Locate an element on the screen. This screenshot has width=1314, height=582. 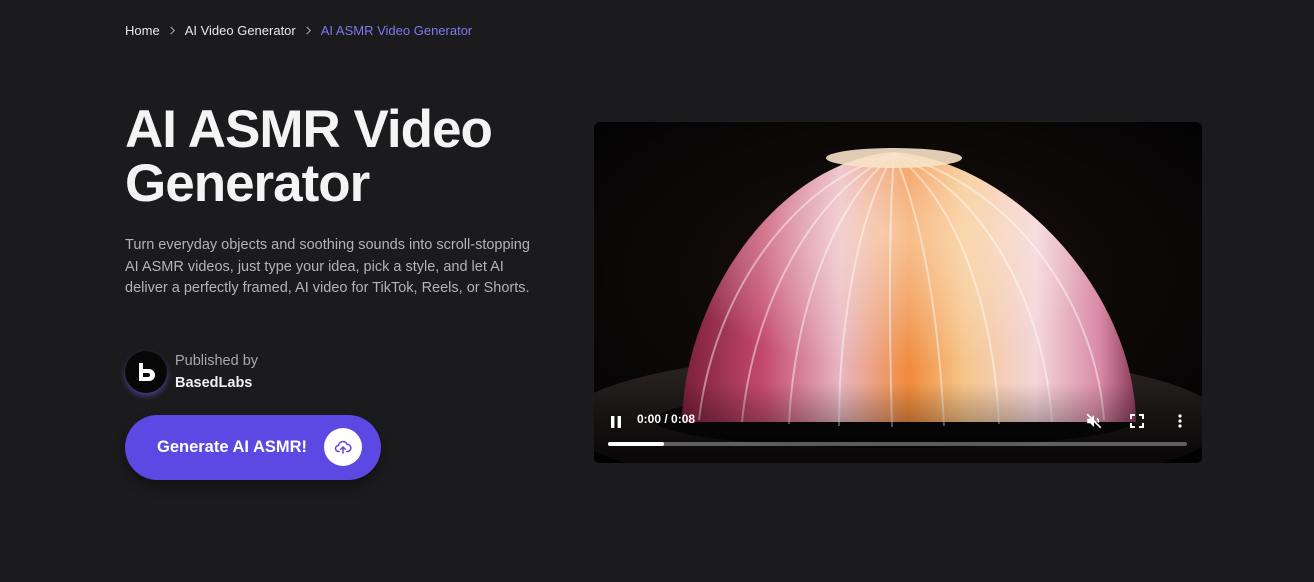
pause-icon is located at coordinates (616, 422).